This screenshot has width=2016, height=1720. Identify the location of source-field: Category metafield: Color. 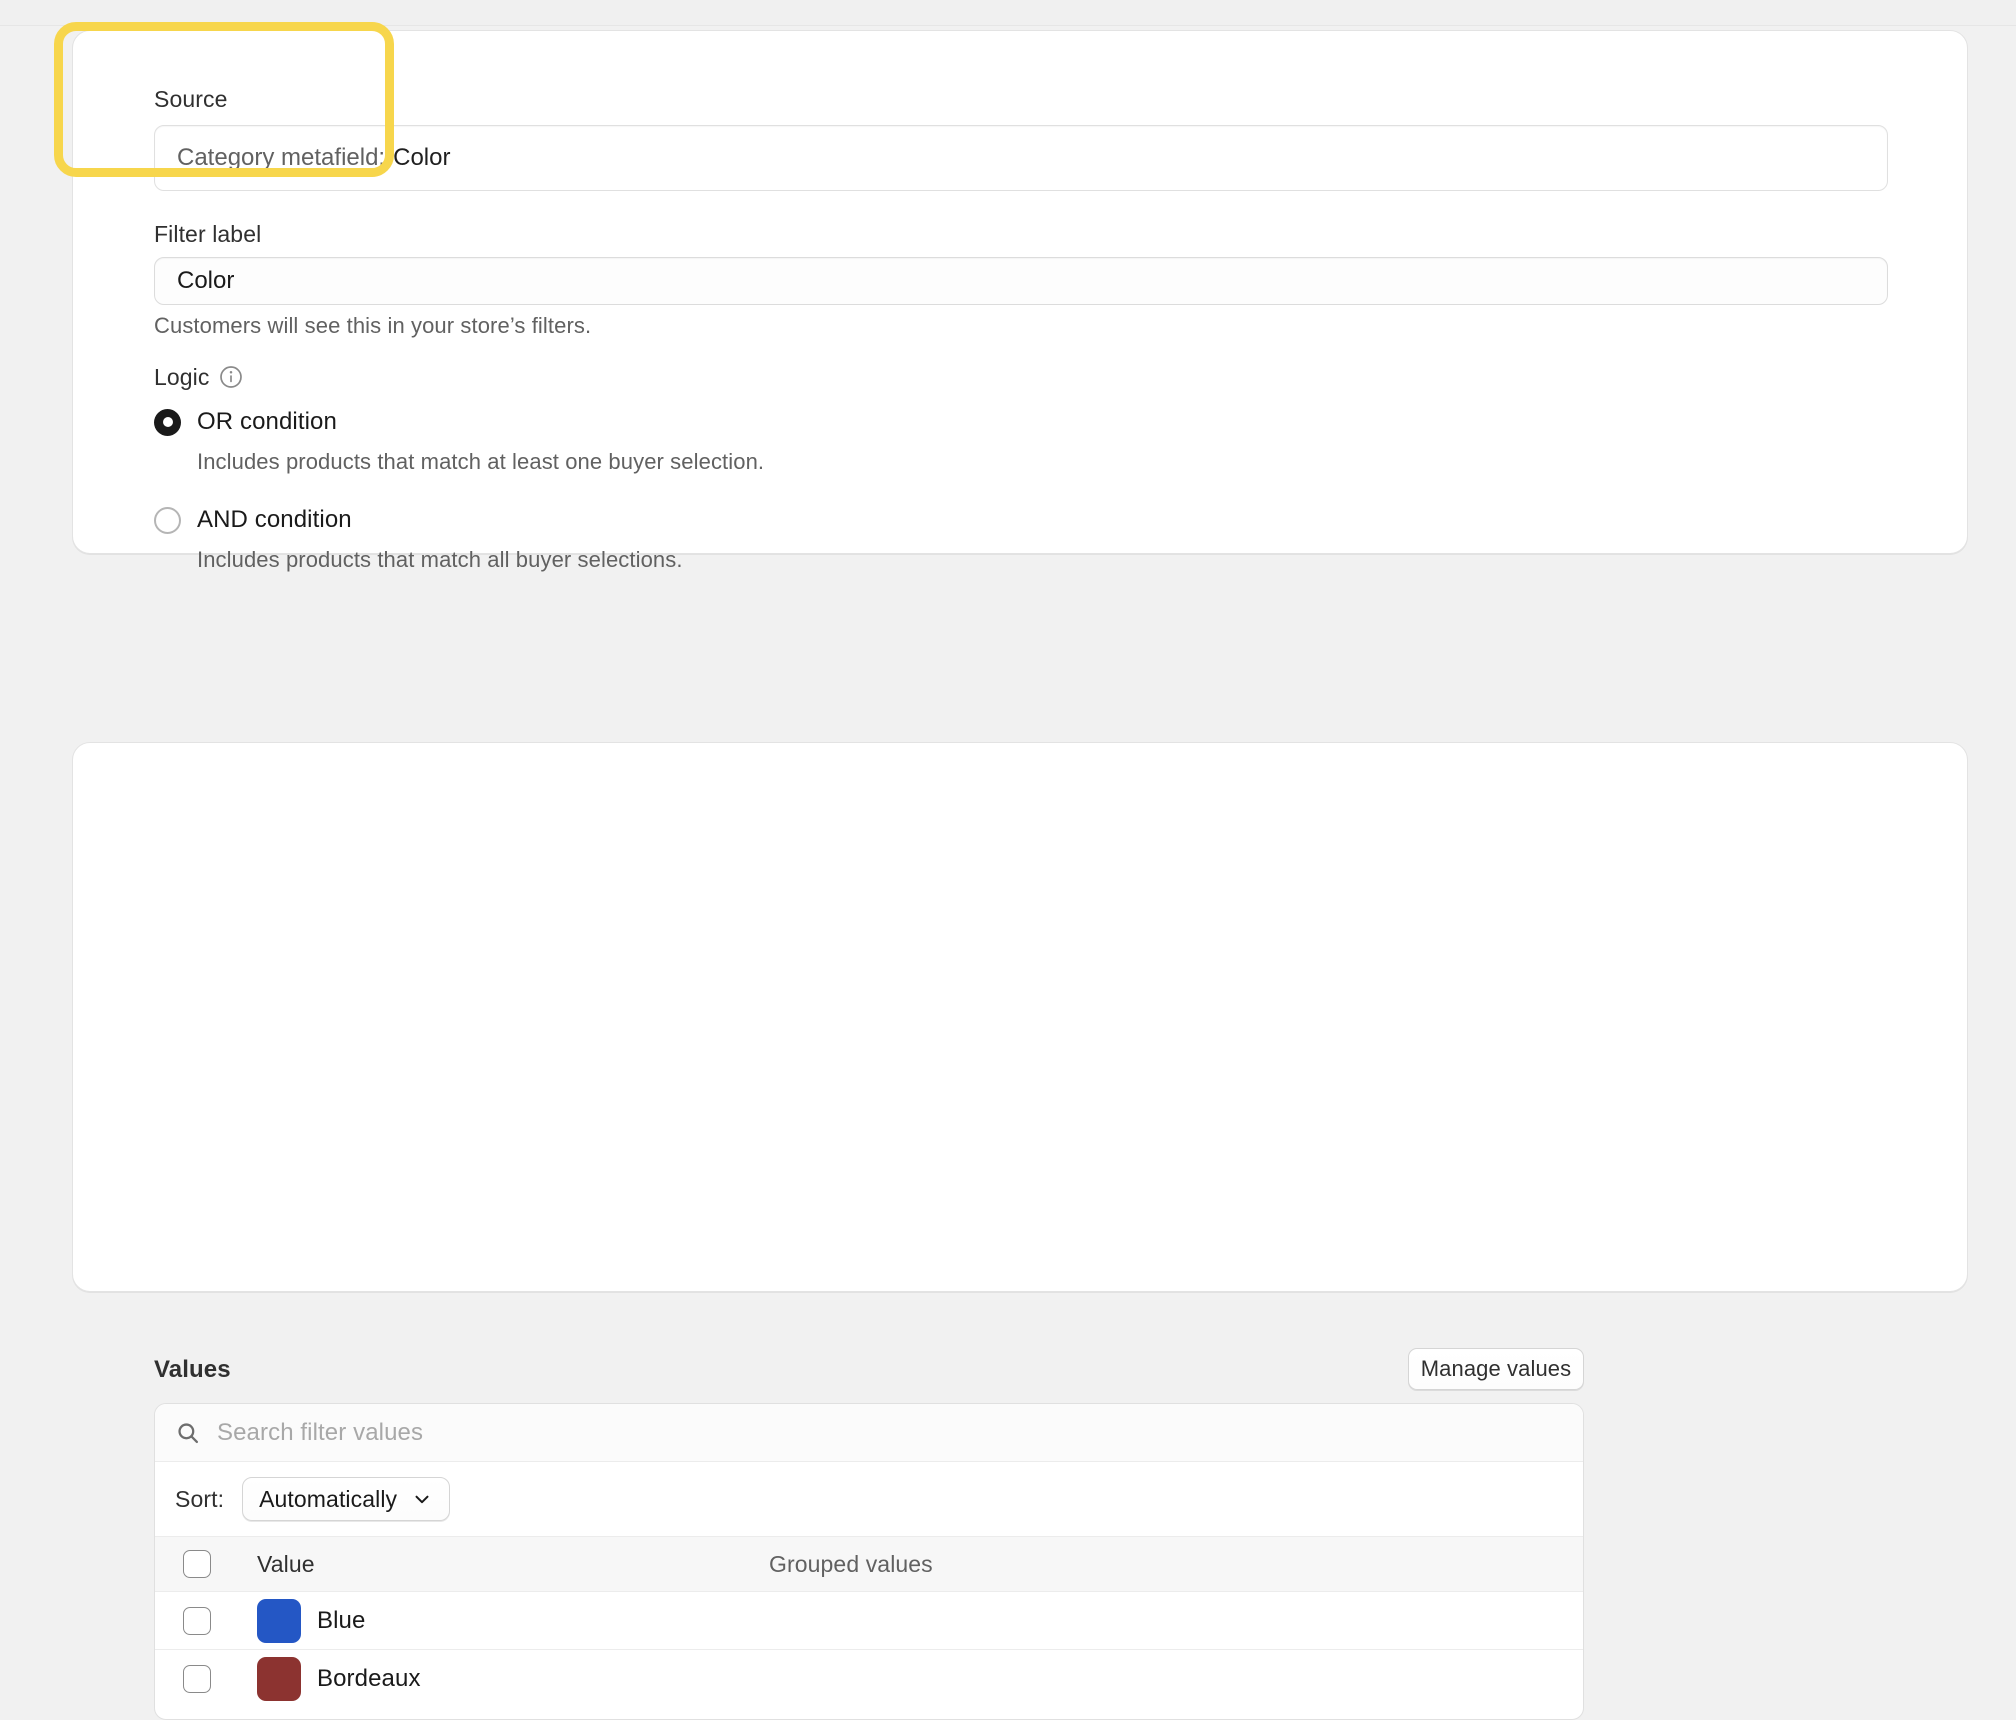
(1021, 158).